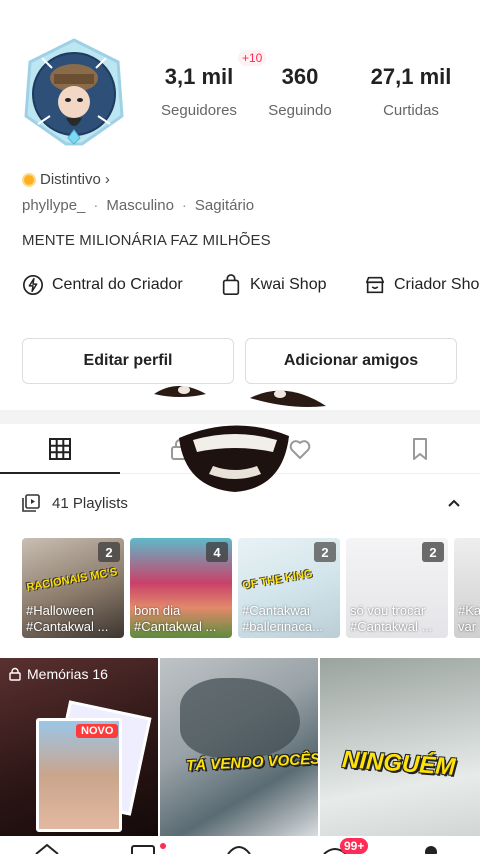 The width and height of the screenshot is (480, 854). I want to click on badge-medal-icon, so click(29, 179).